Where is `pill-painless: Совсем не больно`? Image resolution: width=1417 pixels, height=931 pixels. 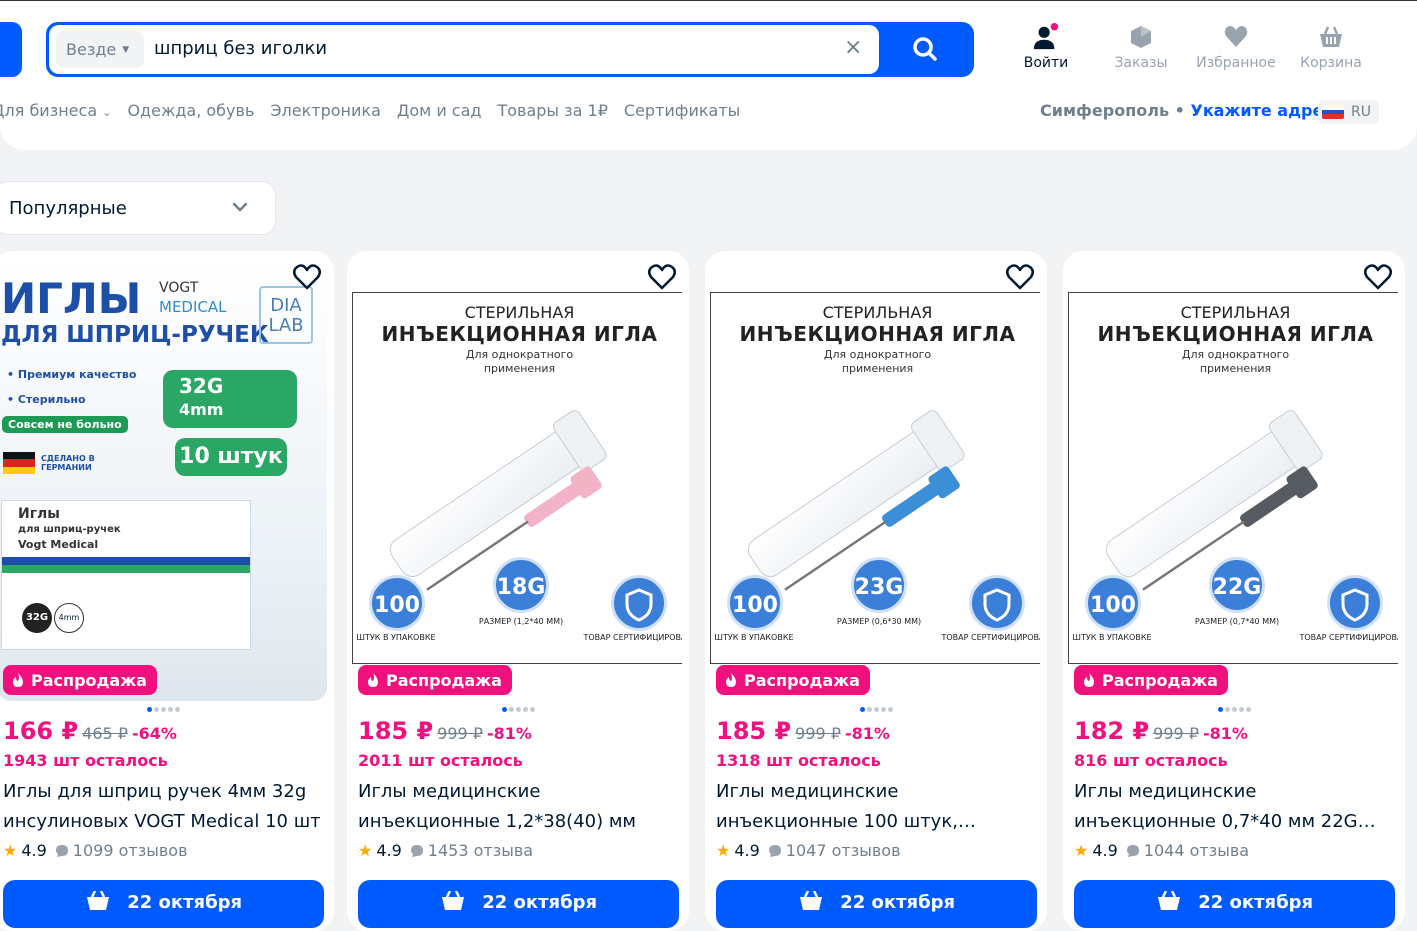 pill-painless: Совсем не больно is located at coordinates (65, 424).